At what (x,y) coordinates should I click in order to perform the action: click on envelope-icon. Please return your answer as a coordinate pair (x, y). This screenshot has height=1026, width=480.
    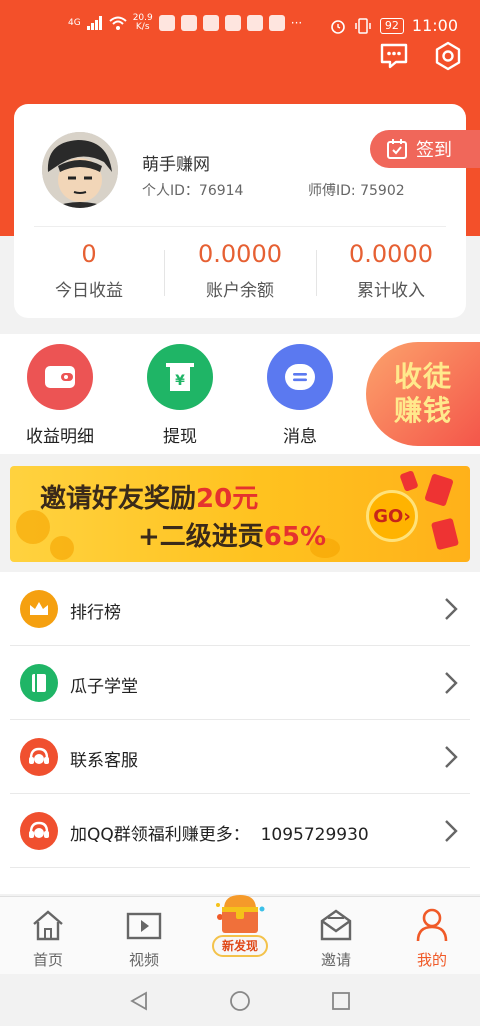
    Looking at the image, I should click on (336, 925).